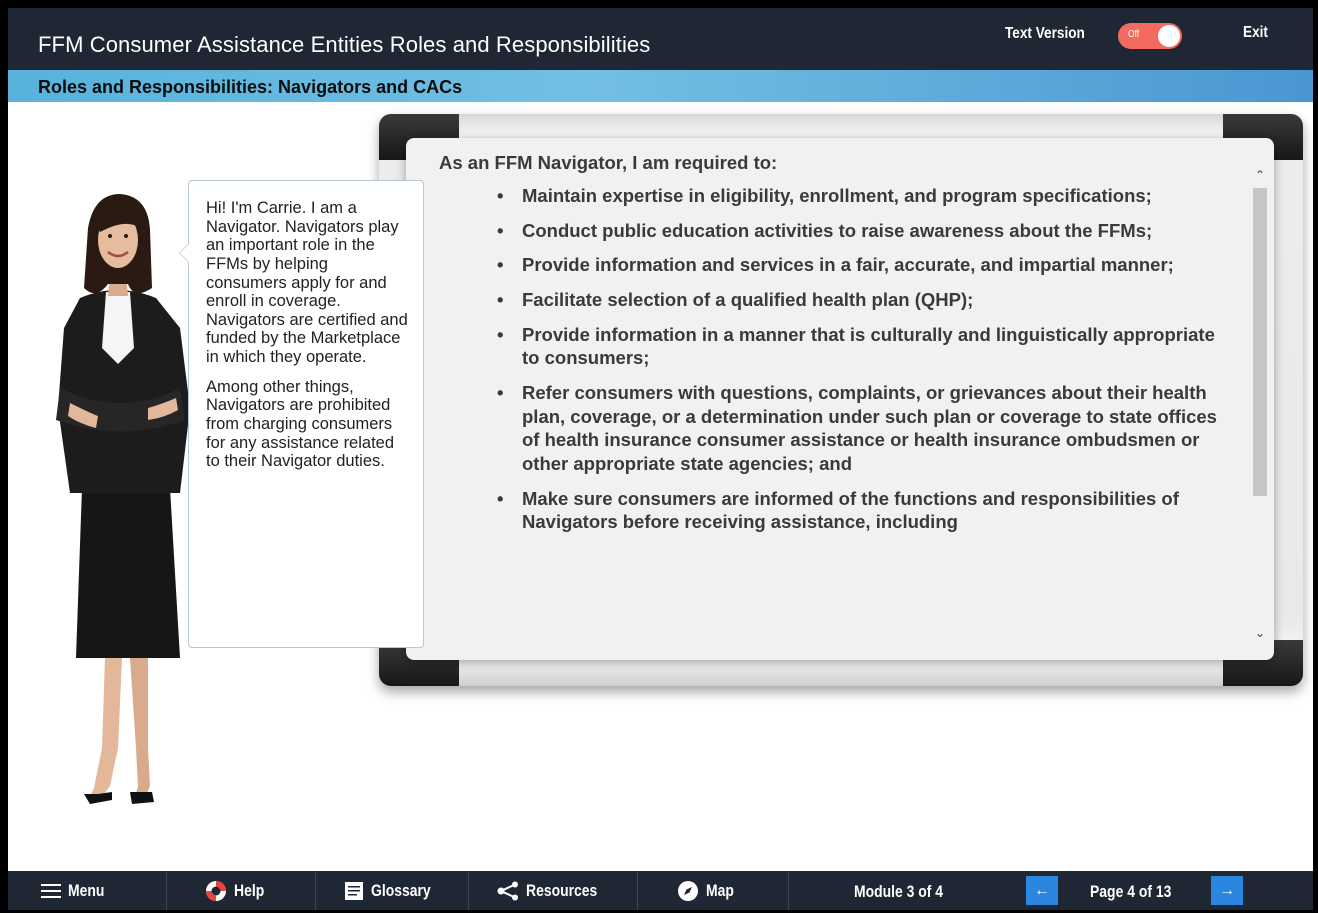 The width and height of the screenshot is (1318, 913). I want to click on arrow-left-icon: ←, so click(1042, 890).